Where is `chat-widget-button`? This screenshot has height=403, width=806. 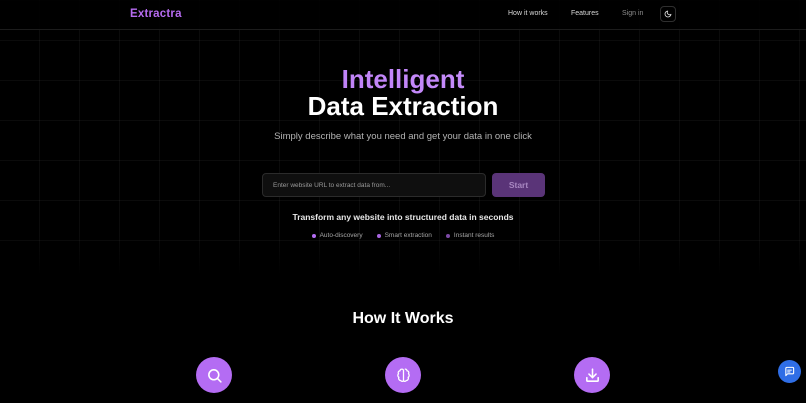
chat-widget-button is located at coordinates (789, 371).